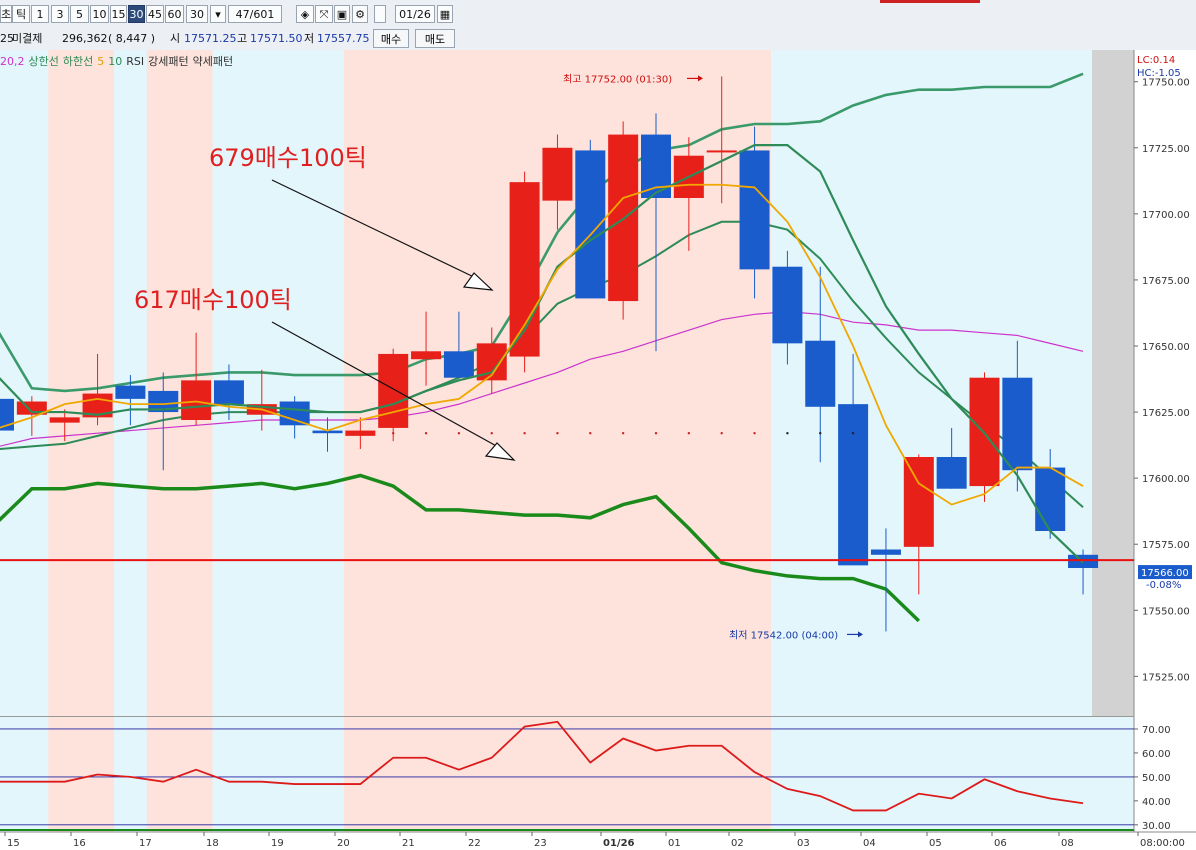 The height and width of the screenshot is (850, 1196). What do you see at coordinates (85, 38) in the screenshot?
I see `open-interest-value: 296,362` at bounding box center [85, 38].